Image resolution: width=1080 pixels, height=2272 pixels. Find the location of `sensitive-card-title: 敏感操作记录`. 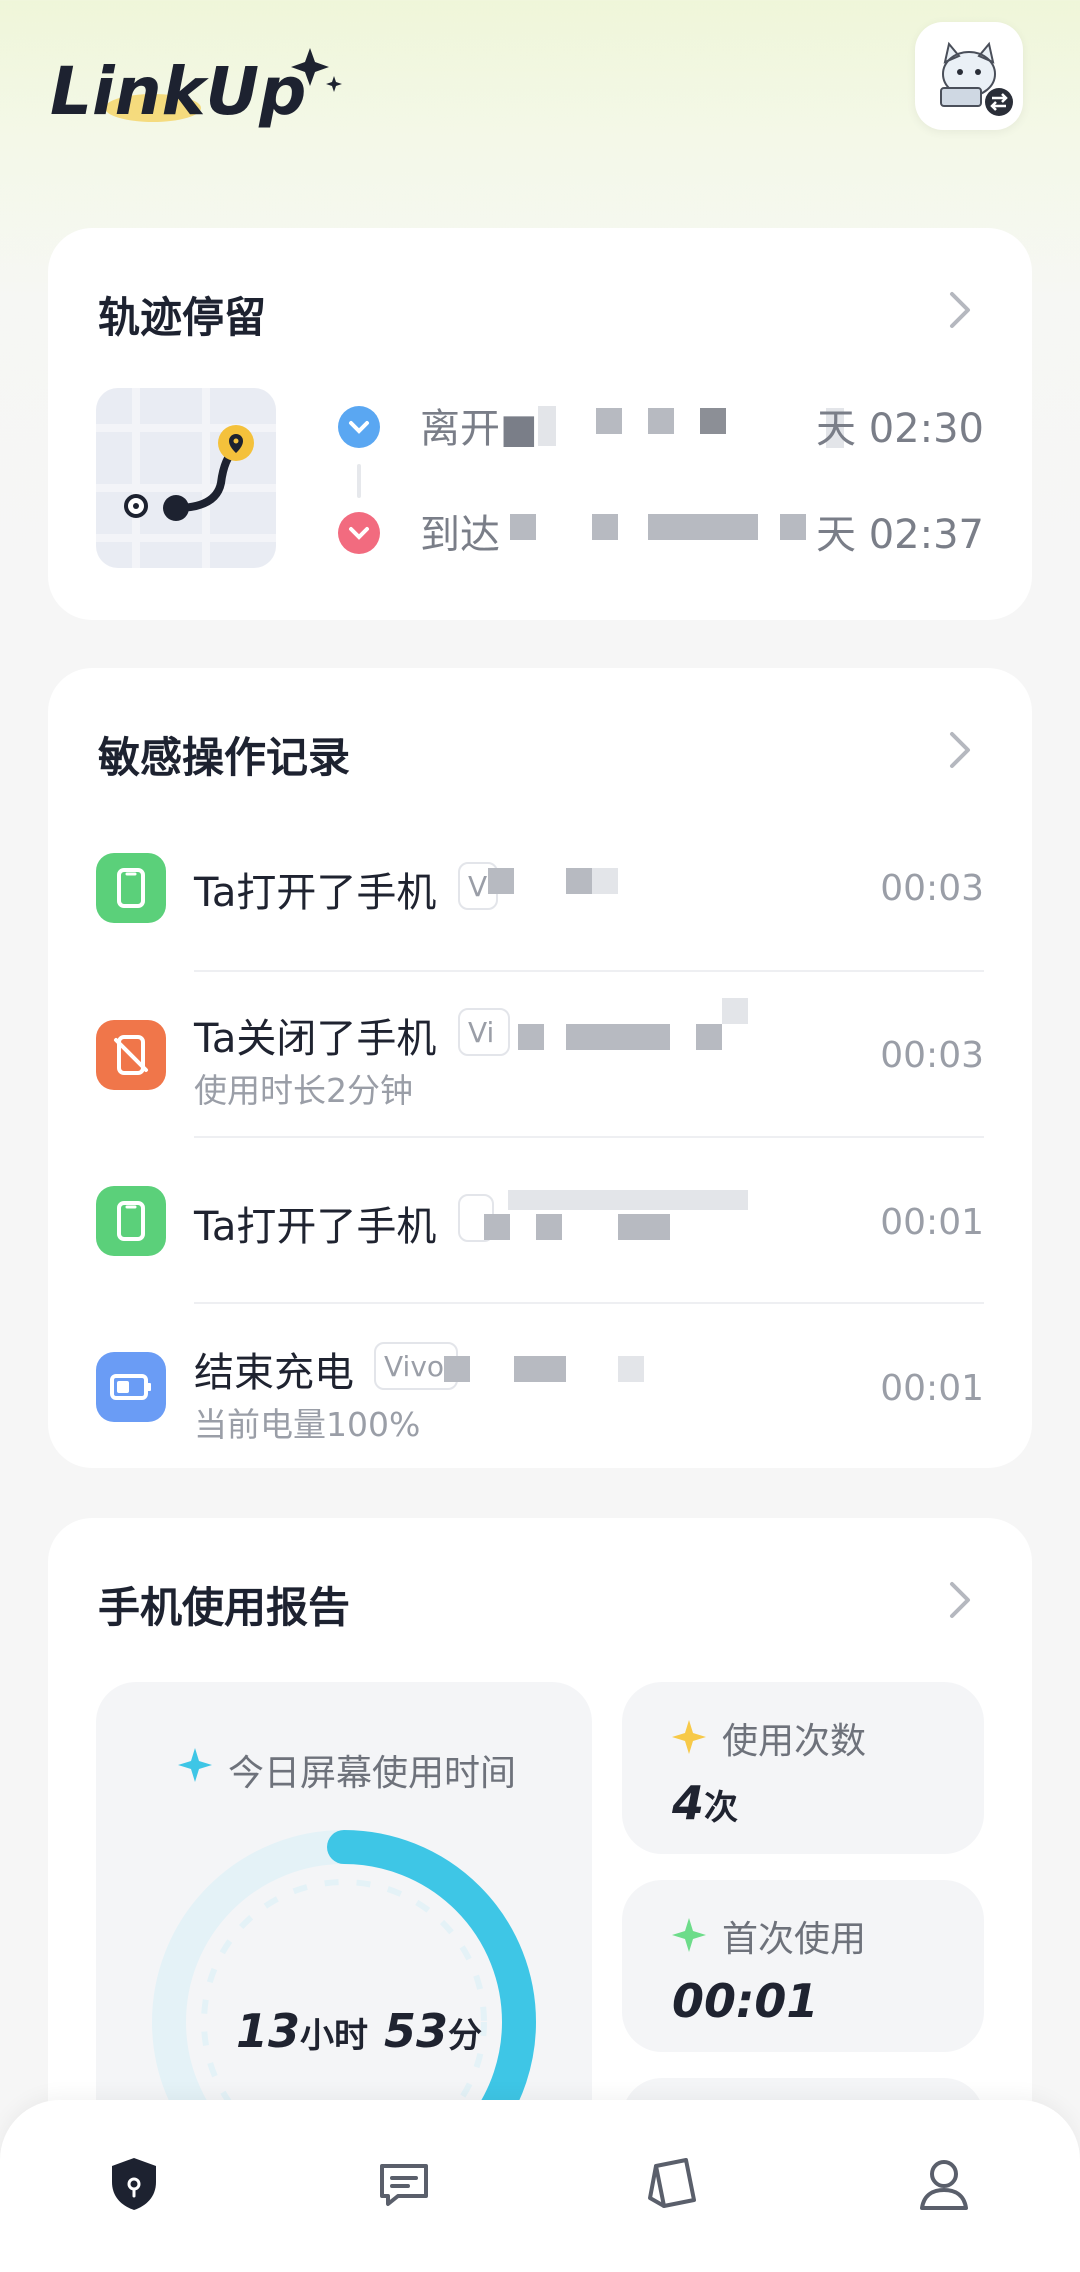

sensitive-card-title: 敏感操作记录 is located at coordinates (224, 757).